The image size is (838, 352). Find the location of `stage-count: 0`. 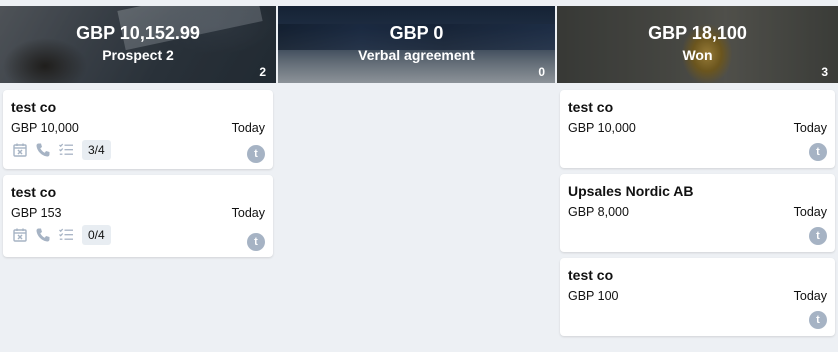

stage-count: 0 is located at coordinates (541, 72).